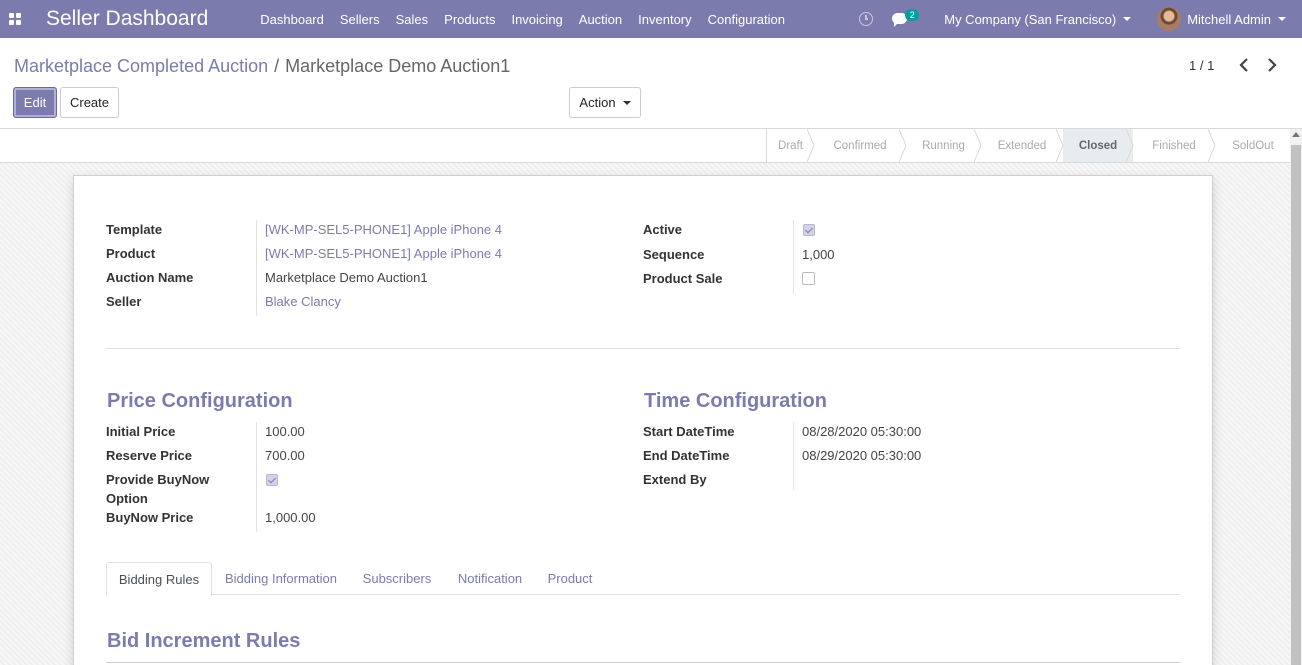  I want to click on seller-value-link: Blake Clancy, so click(303, 301).